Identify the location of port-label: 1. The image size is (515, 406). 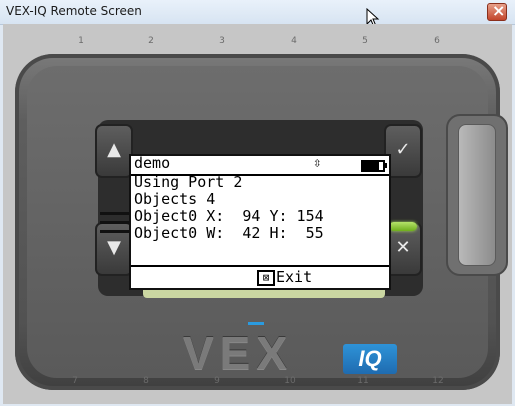
(81, 41).